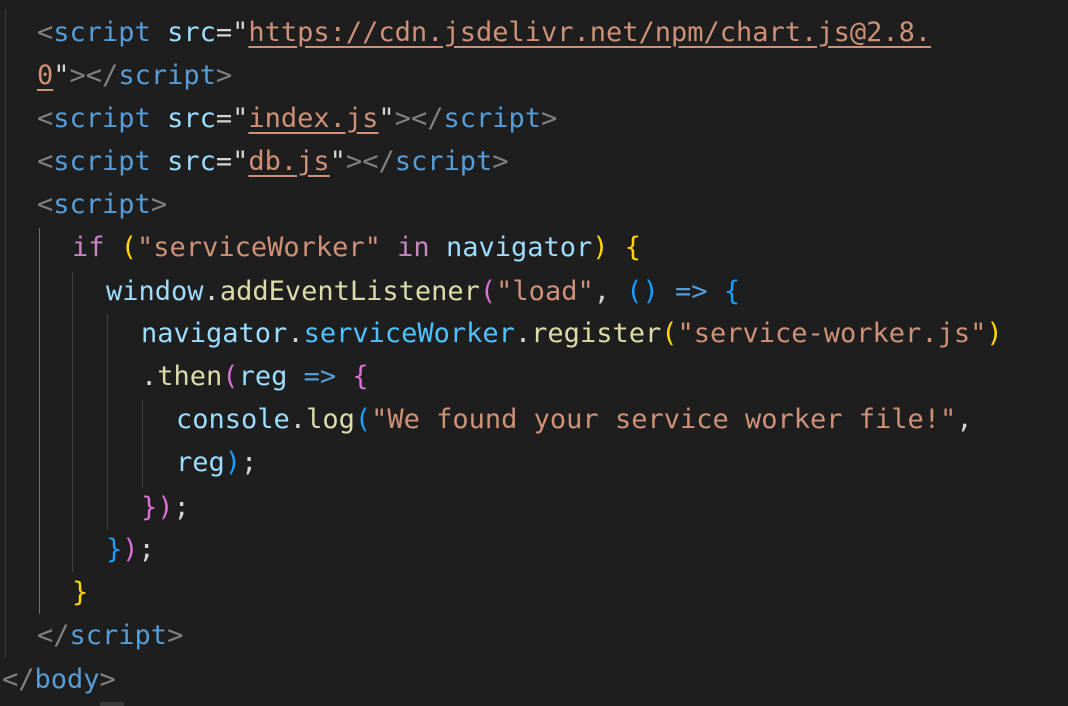 The height and width of the screenshot is (706, 1068). Describe the element at coordinates (67, 679) in the screenshot. I see `token-body-tag: body` at that location.